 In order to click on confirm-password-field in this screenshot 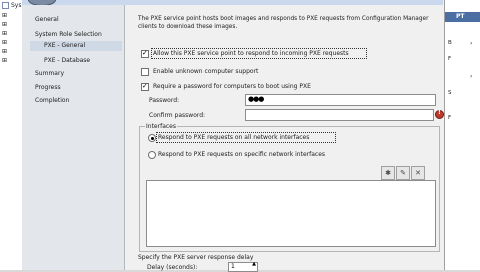, I will do `click(339, 115)`.